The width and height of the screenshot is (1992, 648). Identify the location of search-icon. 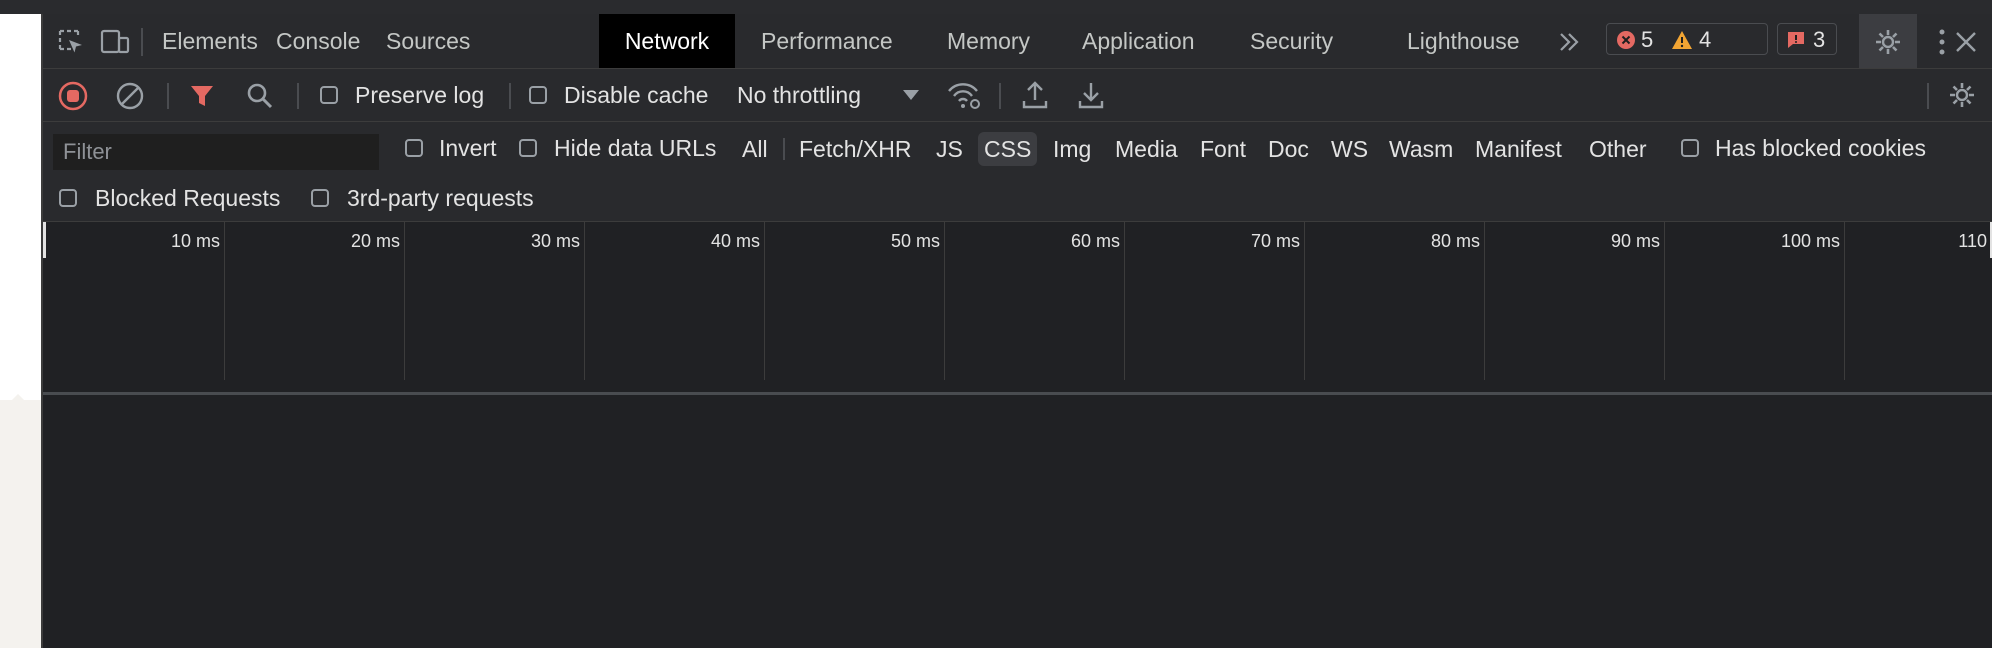
(260, 96).